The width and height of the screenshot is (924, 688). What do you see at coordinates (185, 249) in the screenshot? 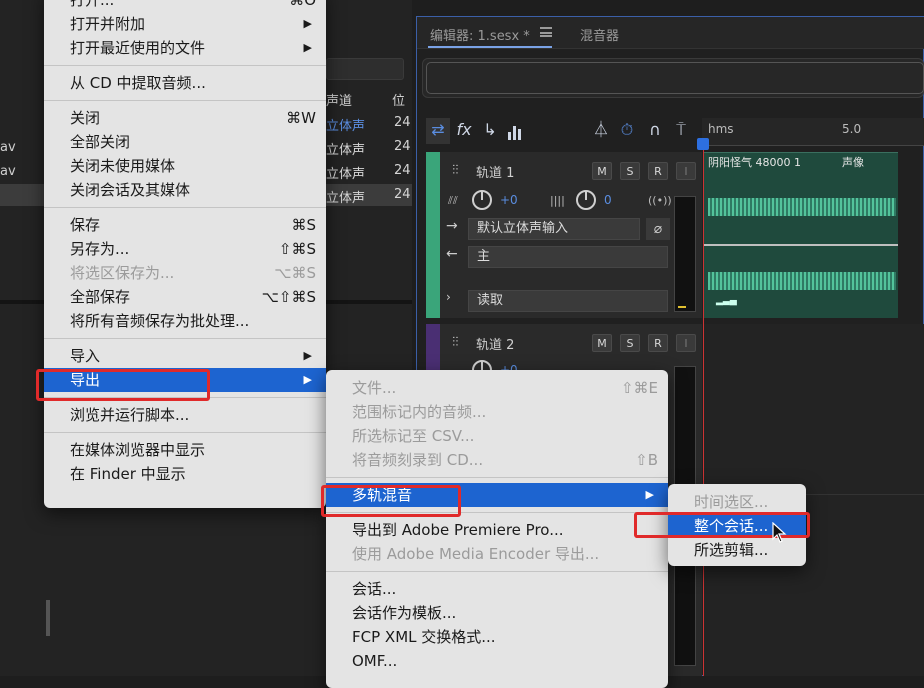
I see `menu-item: 另存为... ⇧⌘S` at bounding box center [185, 249].